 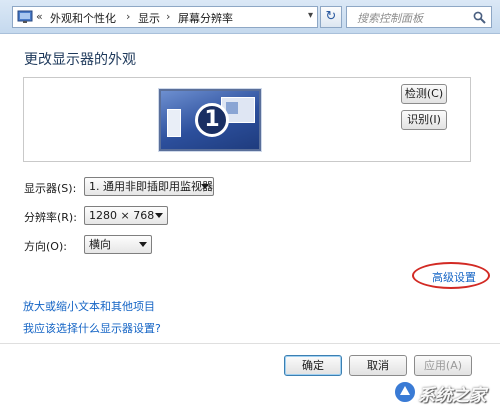 What do you see at coordinates (80, 60) in the screenshot?
I see `page-title: 更改显示器的外观` at bounding box center [80, 60].